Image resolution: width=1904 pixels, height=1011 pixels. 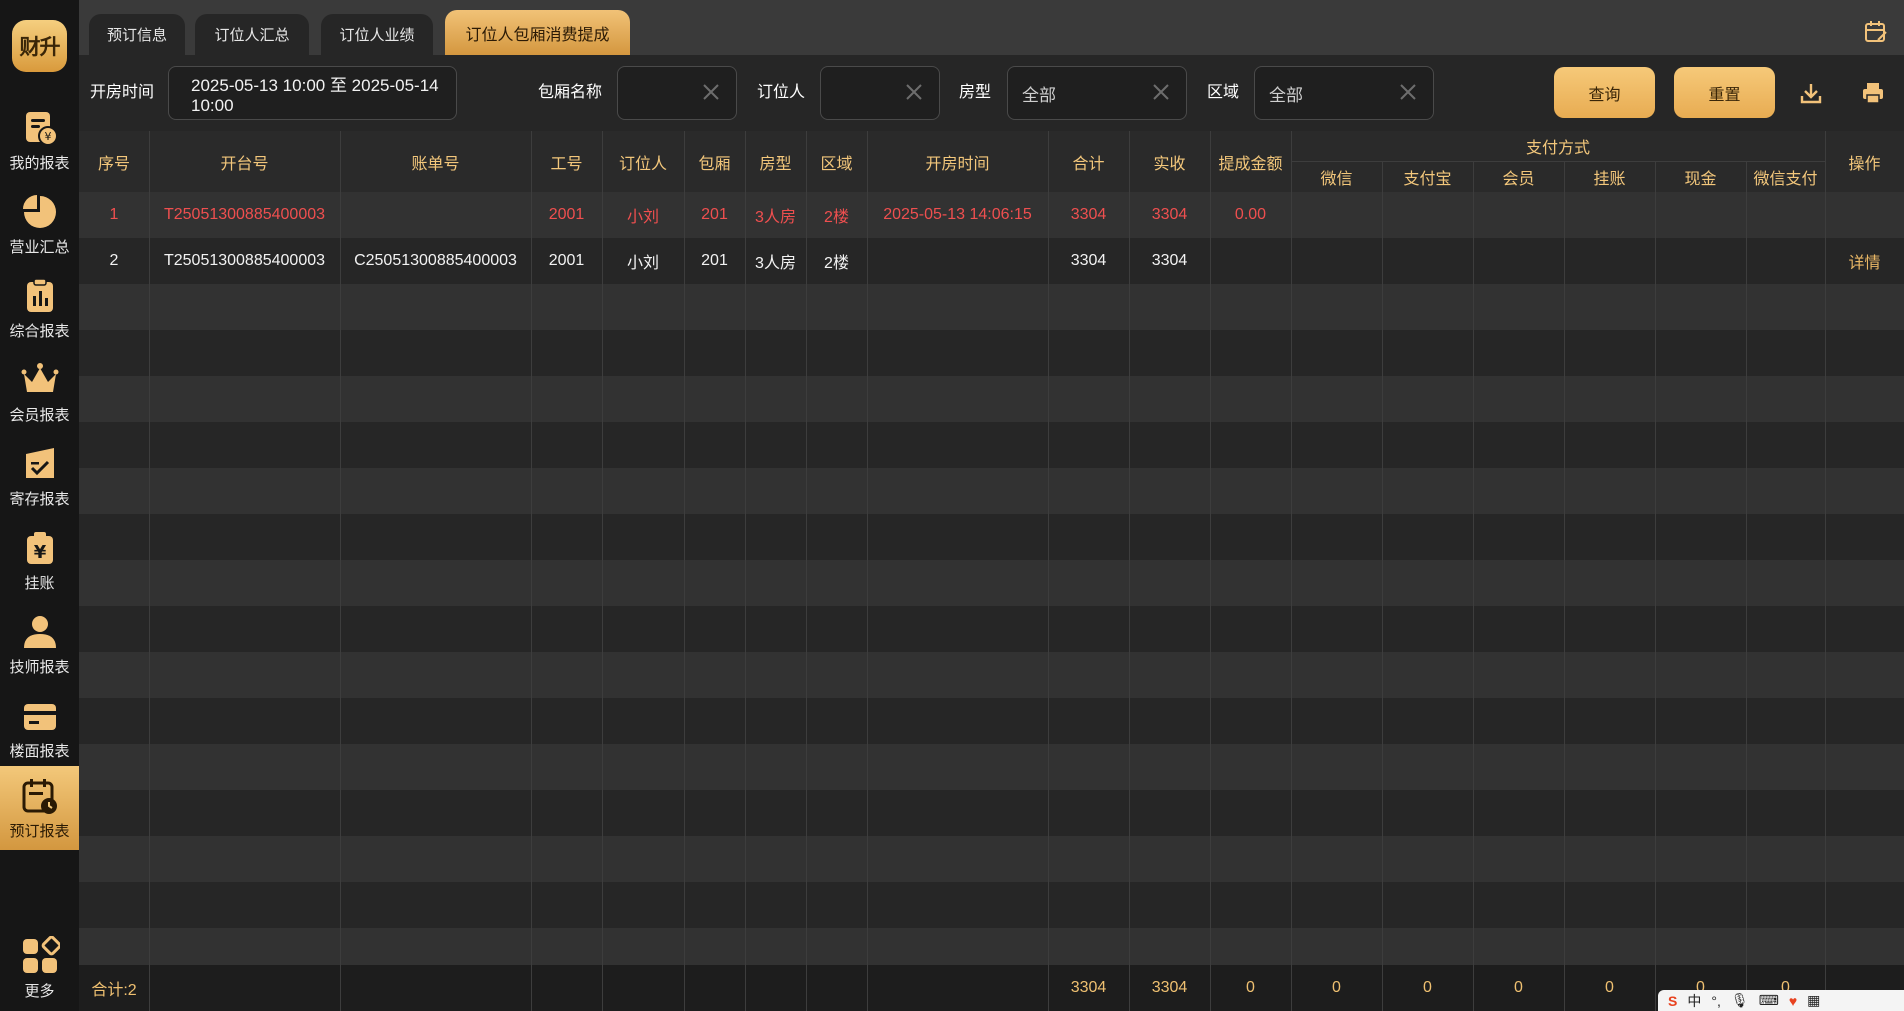 What do you see at coordinates (252, 34) in the screenshot?
I see `tab-booker-summary: 订位人汇总` at bounding box center [252, 34].